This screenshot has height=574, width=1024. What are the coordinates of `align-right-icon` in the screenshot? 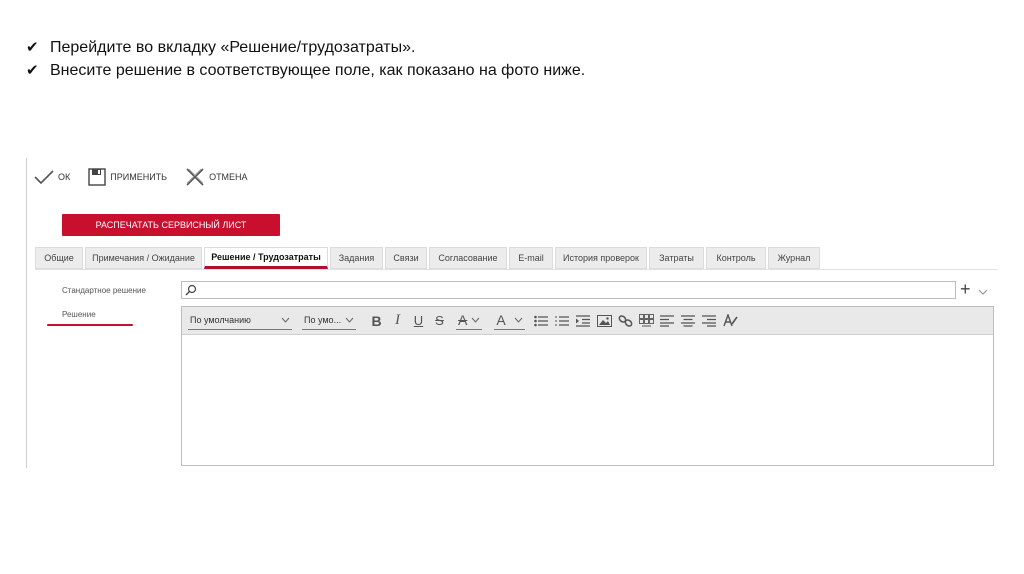 It's located at (709, 320).